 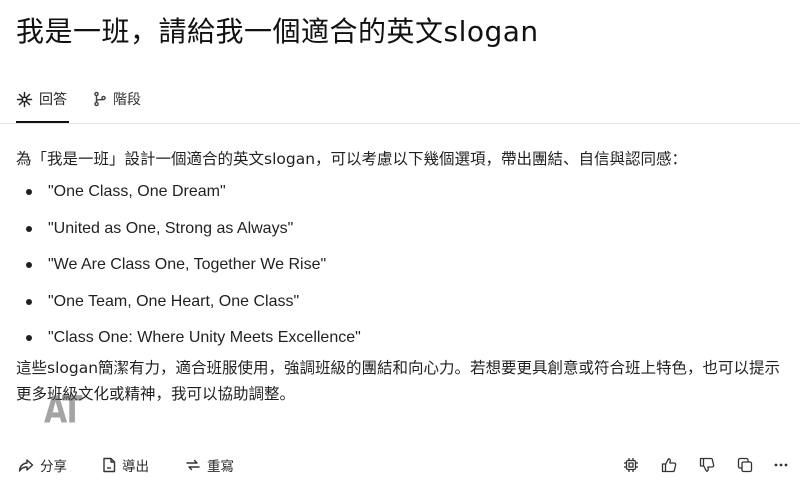 I want to click on share-icon, so click(x=26, y=465).